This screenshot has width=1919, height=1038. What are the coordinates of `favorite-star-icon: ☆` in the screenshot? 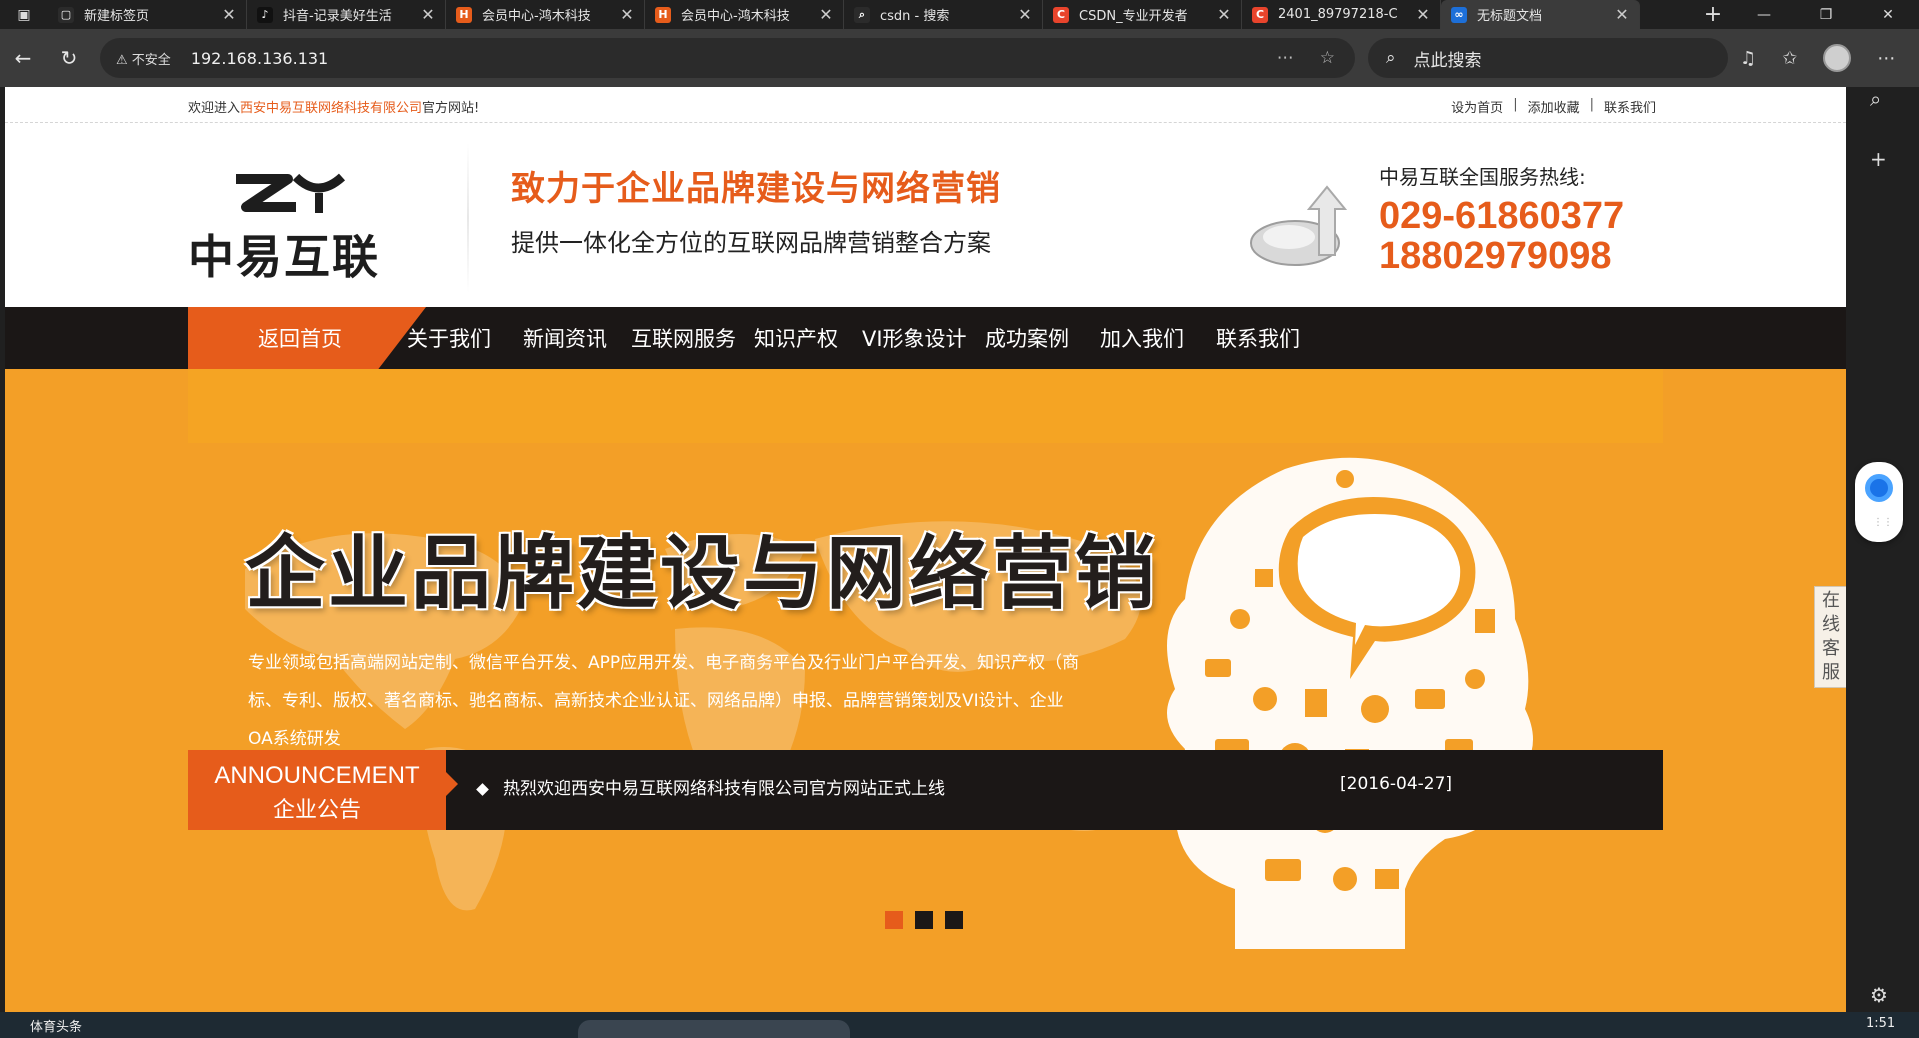 It's located at (1327, 58).